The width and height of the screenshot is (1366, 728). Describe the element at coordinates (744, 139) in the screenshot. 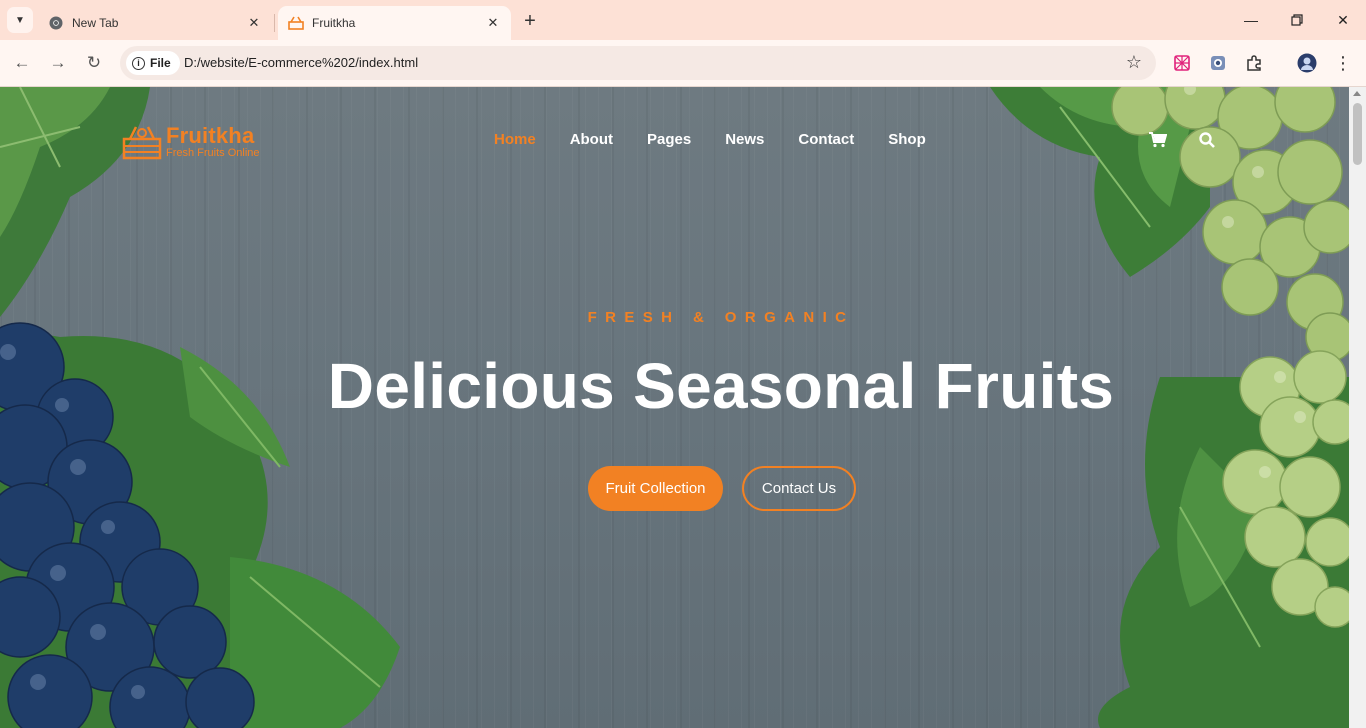

I see `nav-link-news: News` at that location.